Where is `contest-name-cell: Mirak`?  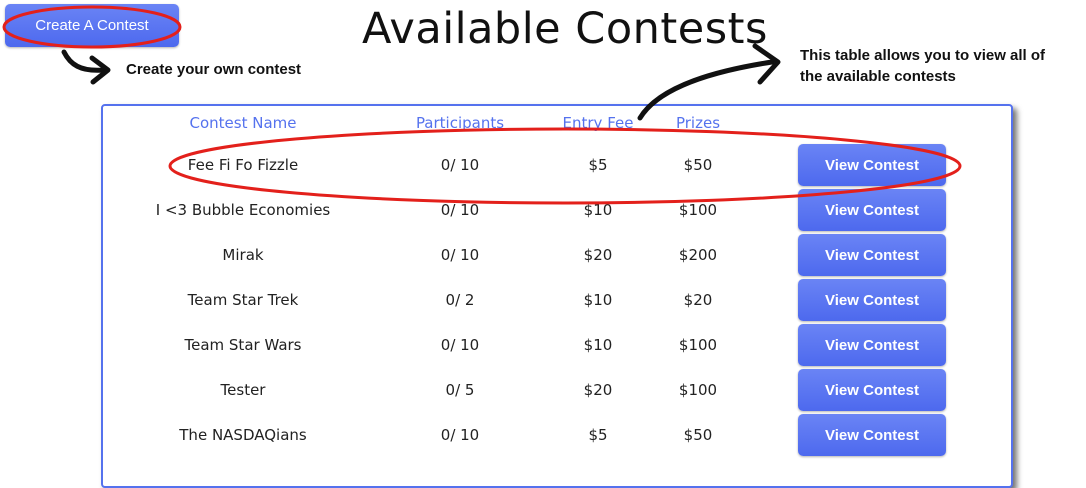
contest-name-cell: Mirak is located at coordinates (243, 255).